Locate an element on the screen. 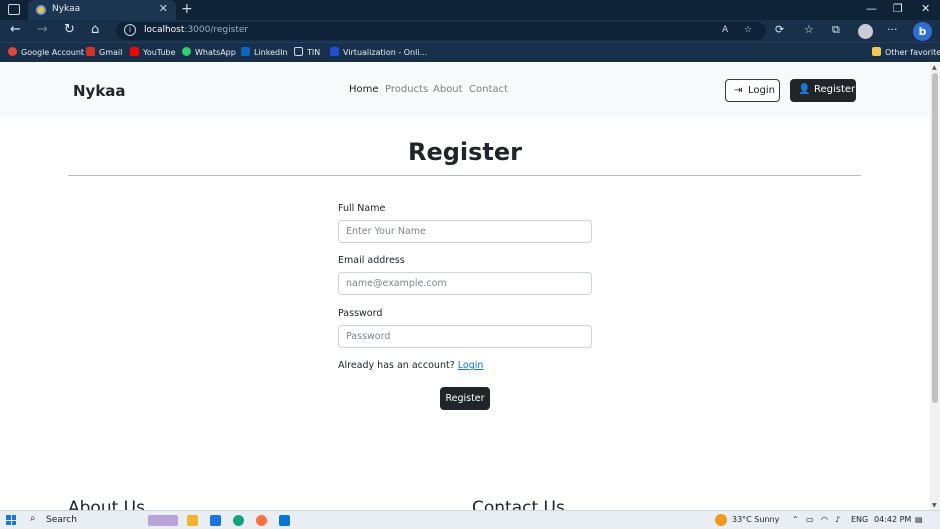 This screenshot has width=940, height=529. nav-about: About is located at coordinates (448, 89).